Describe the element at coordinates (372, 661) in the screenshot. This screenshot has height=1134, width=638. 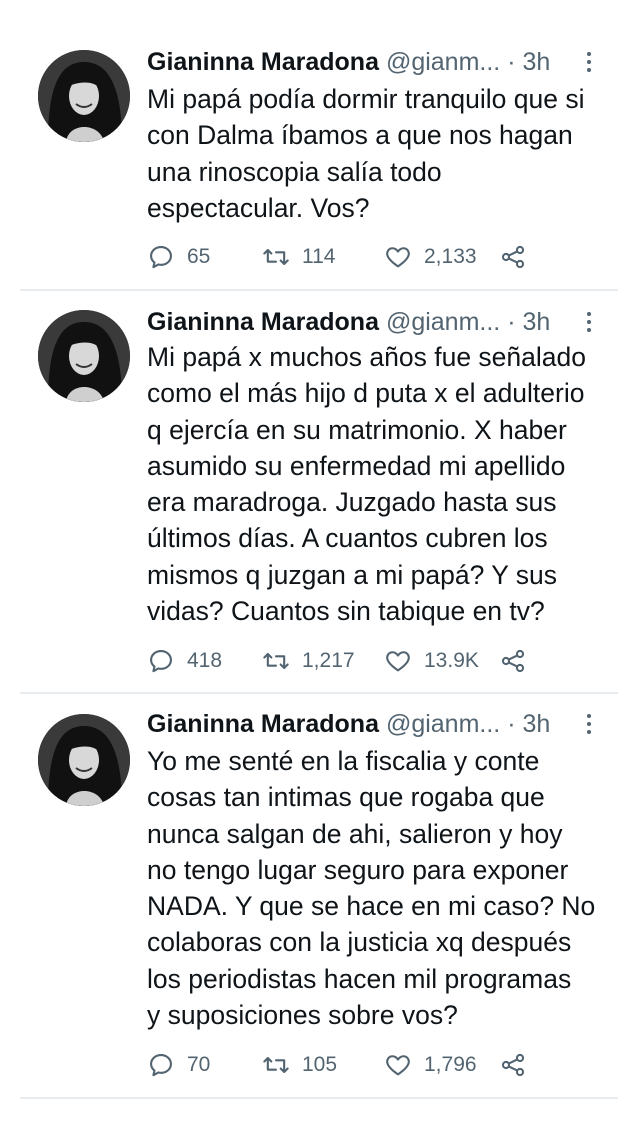
I see `tweet-actions: 418 1,217 13.9K` at that location.